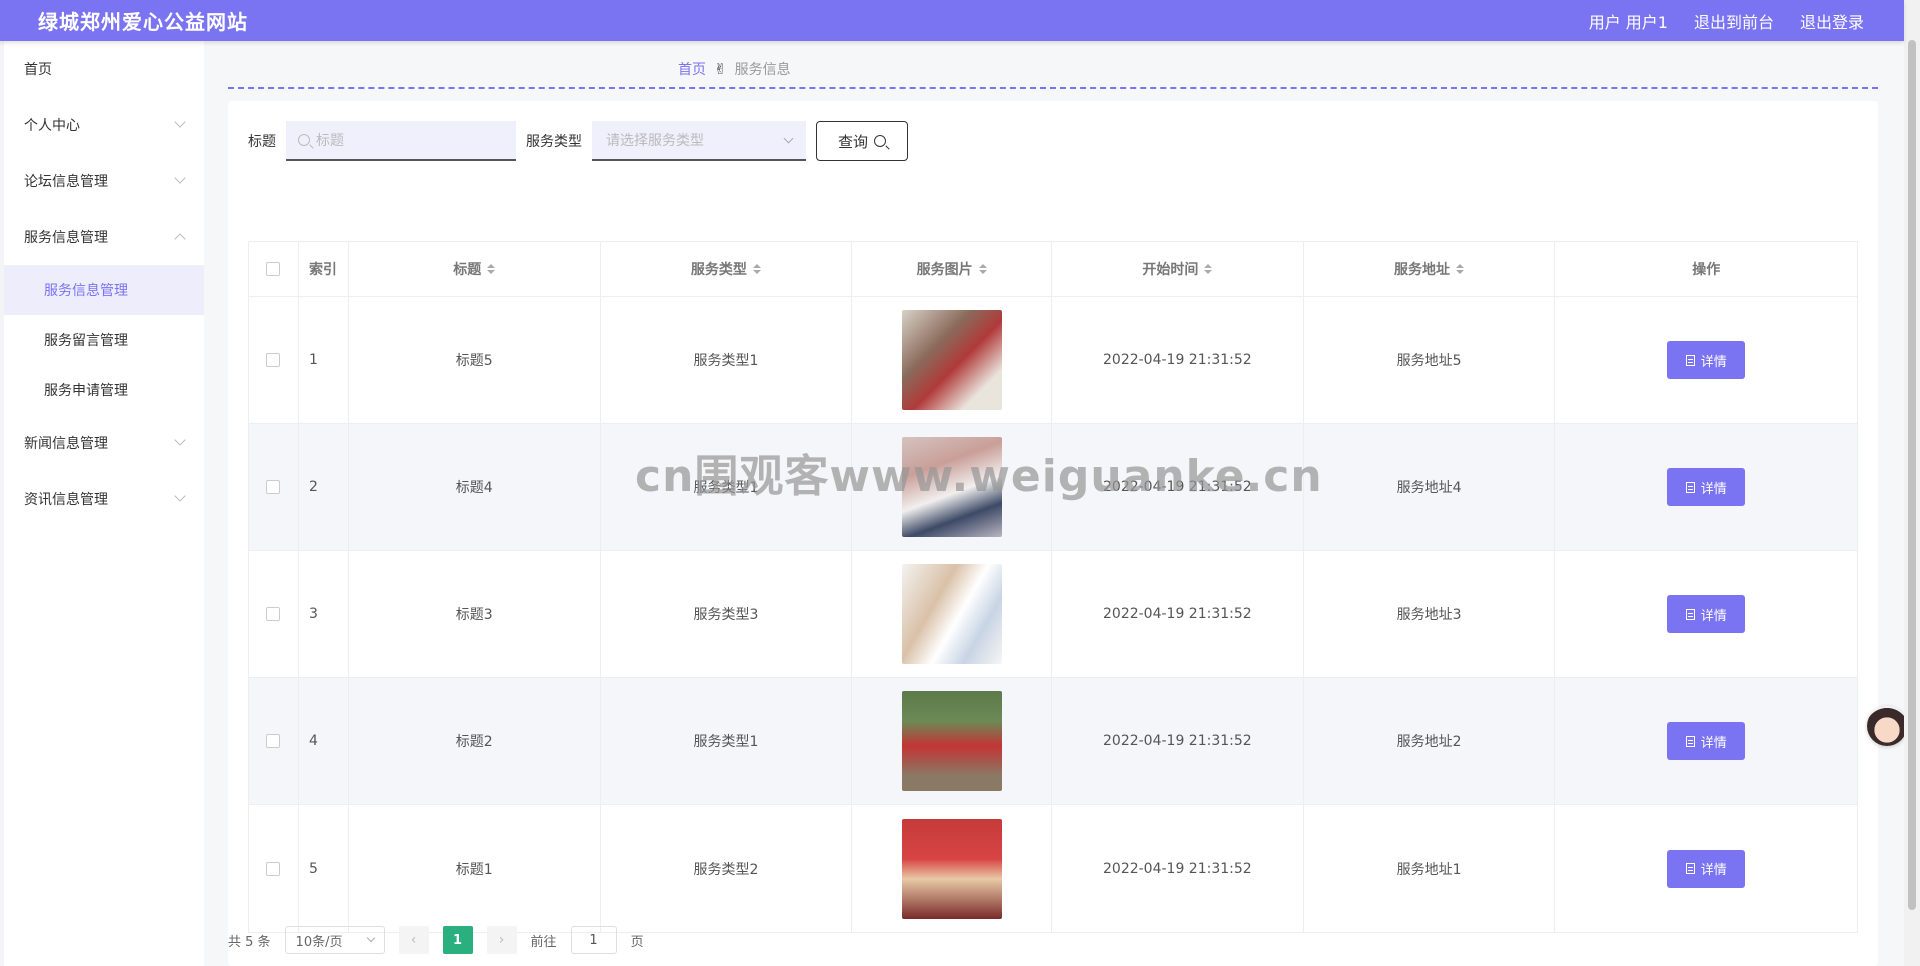  What do you see at coordinates (457, 940) in the screenshot?
I see `page-number-current: 1` at bounding box center [457, 940].